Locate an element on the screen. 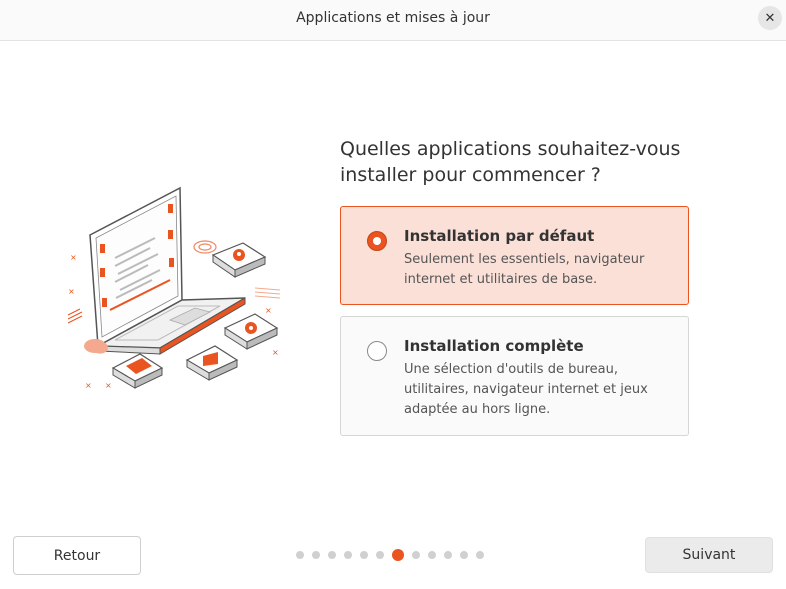 This screenshot has height=589, width=786. step-dot-active is located at coordinates (398, 555).